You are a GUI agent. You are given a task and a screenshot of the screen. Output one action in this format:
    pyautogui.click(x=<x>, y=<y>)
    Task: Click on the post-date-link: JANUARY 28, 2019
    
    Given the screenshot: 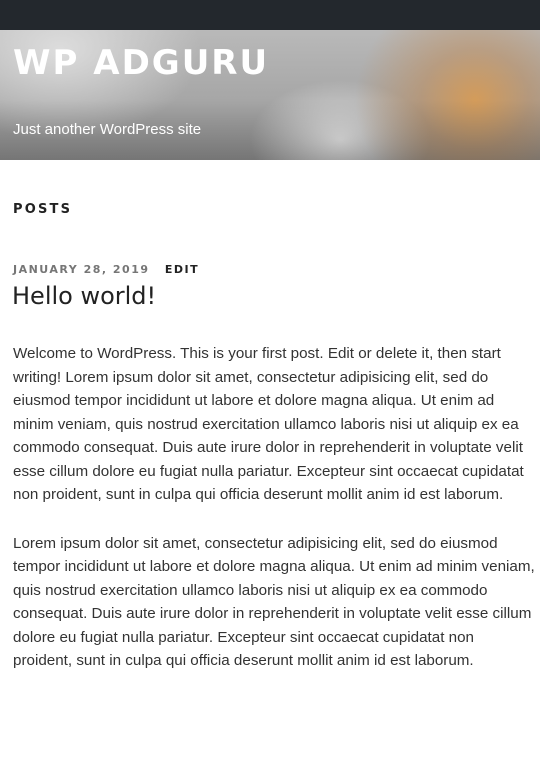 What is the action you would take?
    pyautogui.click(x=81, y=269)
    